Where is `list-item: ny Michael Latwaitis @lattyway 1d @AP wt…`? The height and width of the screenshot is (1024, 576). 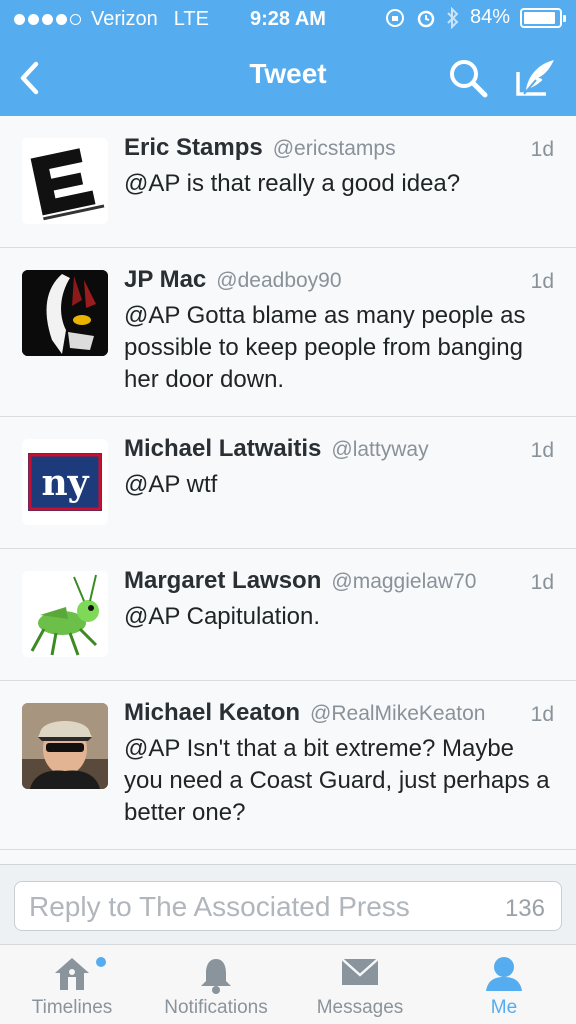
list-item: ny Michael Latwaitis @lattyway 1d @AP wt… is located at coordinates (288, 483).